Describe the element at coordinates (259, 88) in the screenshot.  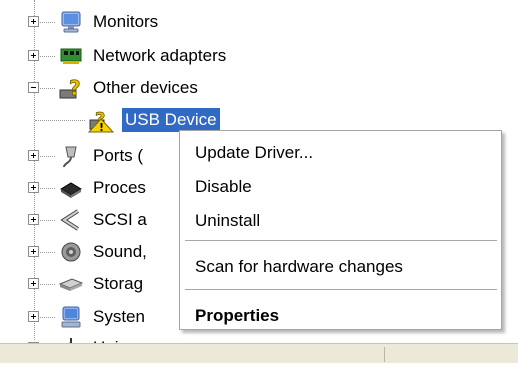
I see `tree-item-other-devices: ? Other devices` at that location.